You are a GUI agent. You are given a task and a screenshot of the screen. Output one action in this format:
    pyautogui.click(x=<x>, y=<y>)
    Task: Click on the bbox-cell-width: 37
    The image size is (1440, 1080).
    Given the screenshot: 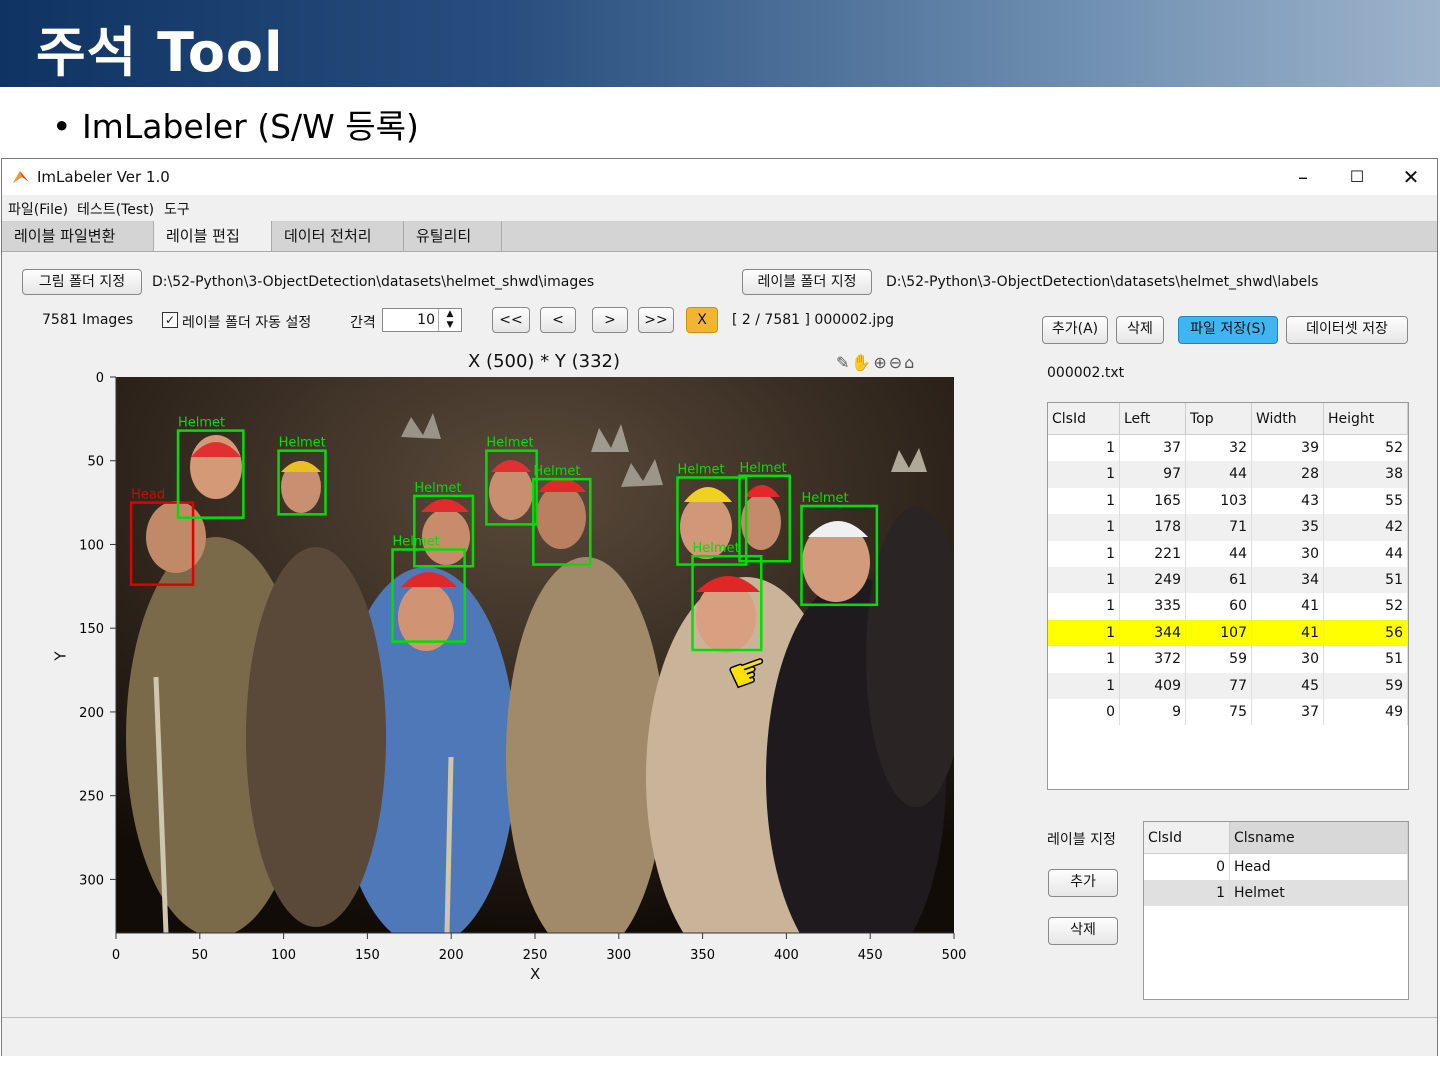 What is the action you would take?
    pyautogui.click(x=1288, y=712)
    